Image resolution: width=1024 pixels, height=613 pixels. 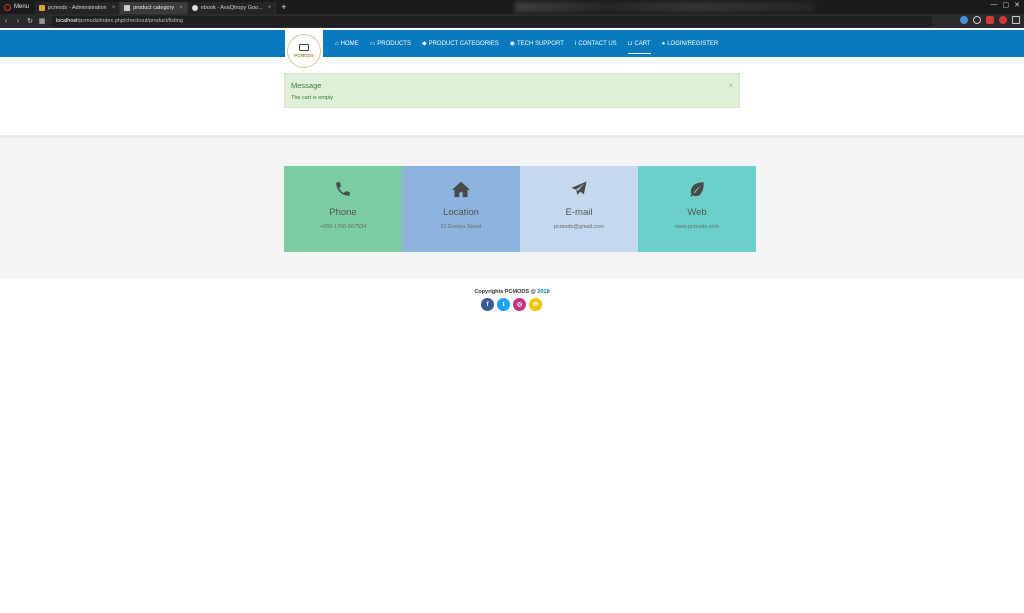 I want to click on nav-home: ⌂ HOME, so click(x=347, y=43).